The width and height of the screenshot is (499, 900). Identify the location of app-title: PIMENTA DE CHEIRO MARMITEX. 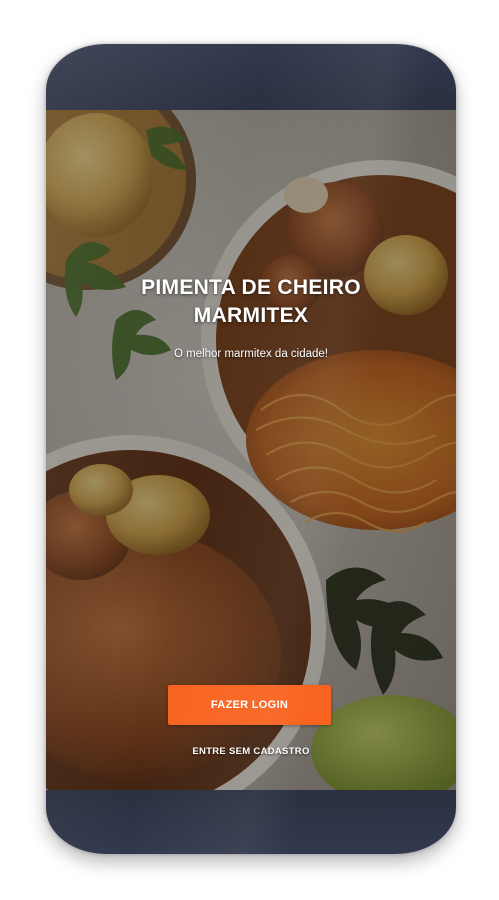
(251, 302).